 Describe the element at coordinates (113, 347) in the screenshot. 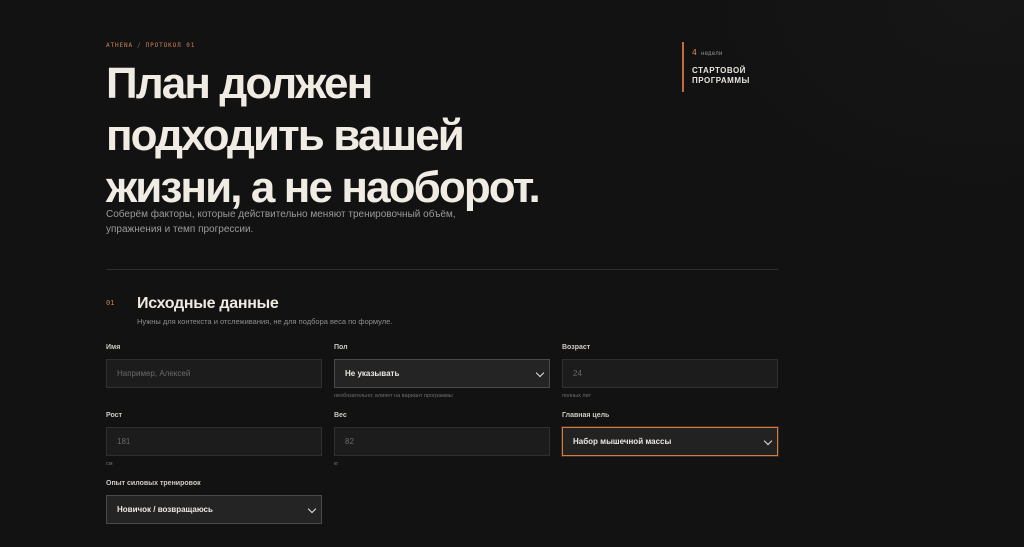

I see `name-label: Имя` at that location.